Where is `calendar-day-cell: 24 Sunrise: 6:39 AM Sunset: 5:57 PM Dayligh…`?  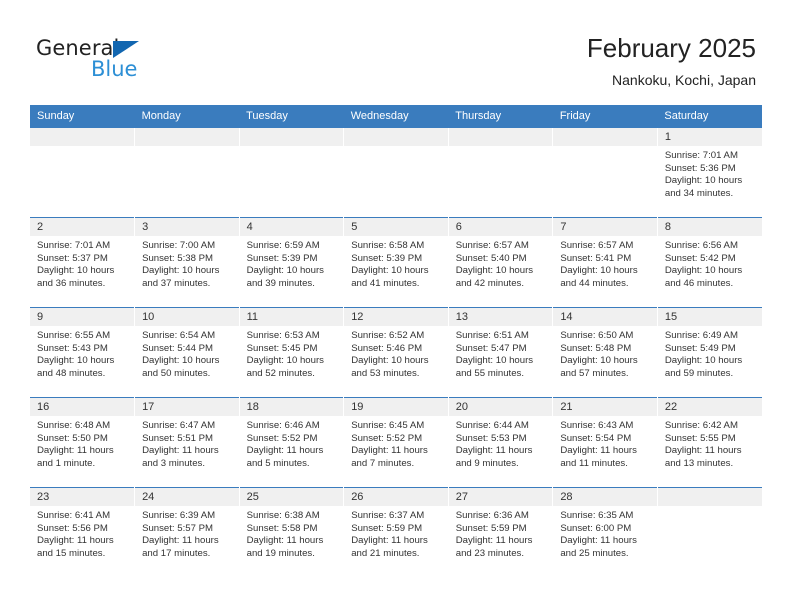
calendar-day-cell: 24 Sunrise: 6:39 AM Sunset: 5:57 PM Dayligh… is located at coordinates (187, 532).